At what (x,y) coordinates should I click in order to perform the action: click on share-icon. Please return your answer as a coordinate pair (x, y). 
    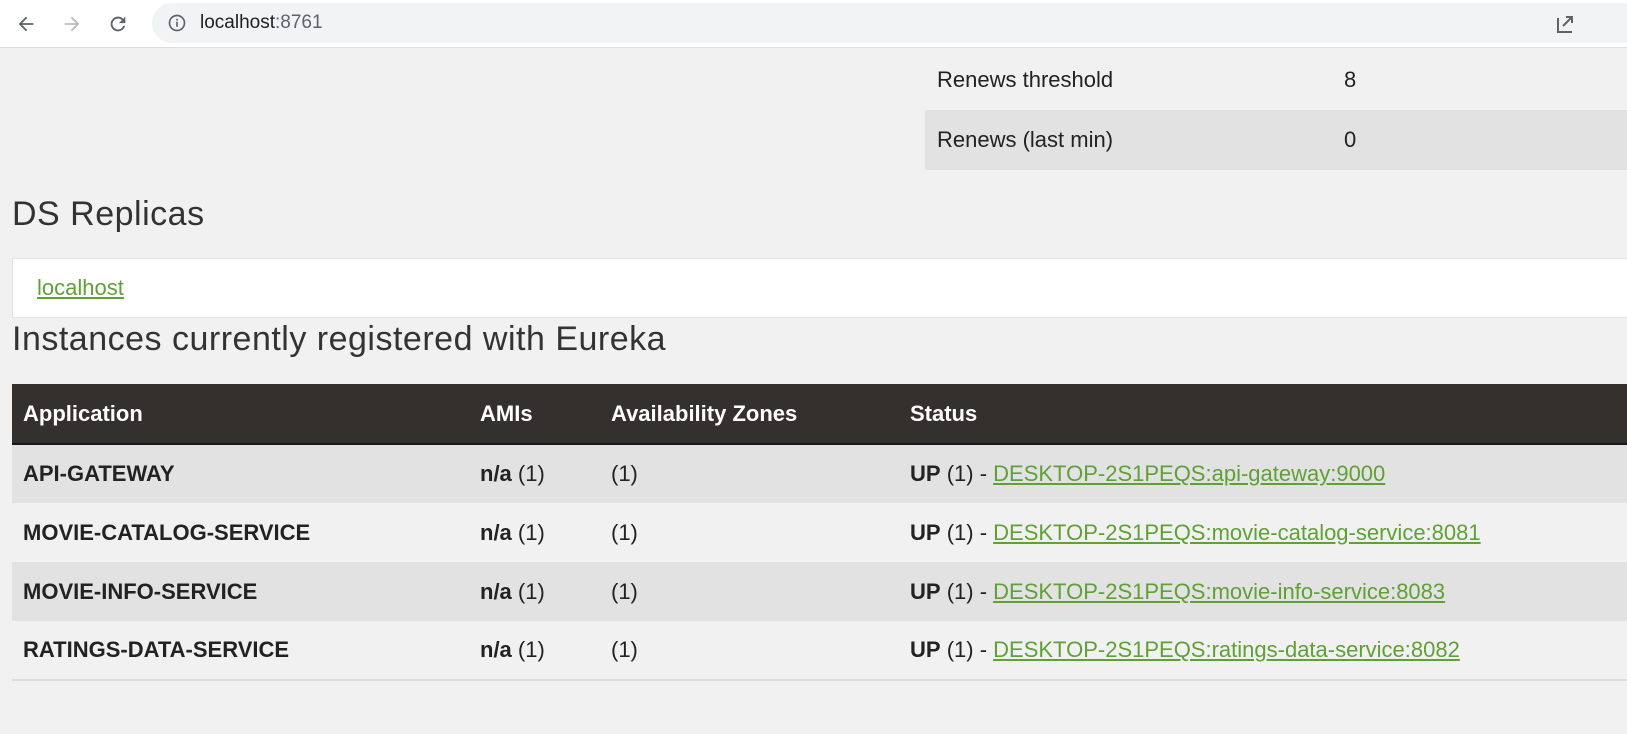
    Looking at the image, I should click on (1566, 23).